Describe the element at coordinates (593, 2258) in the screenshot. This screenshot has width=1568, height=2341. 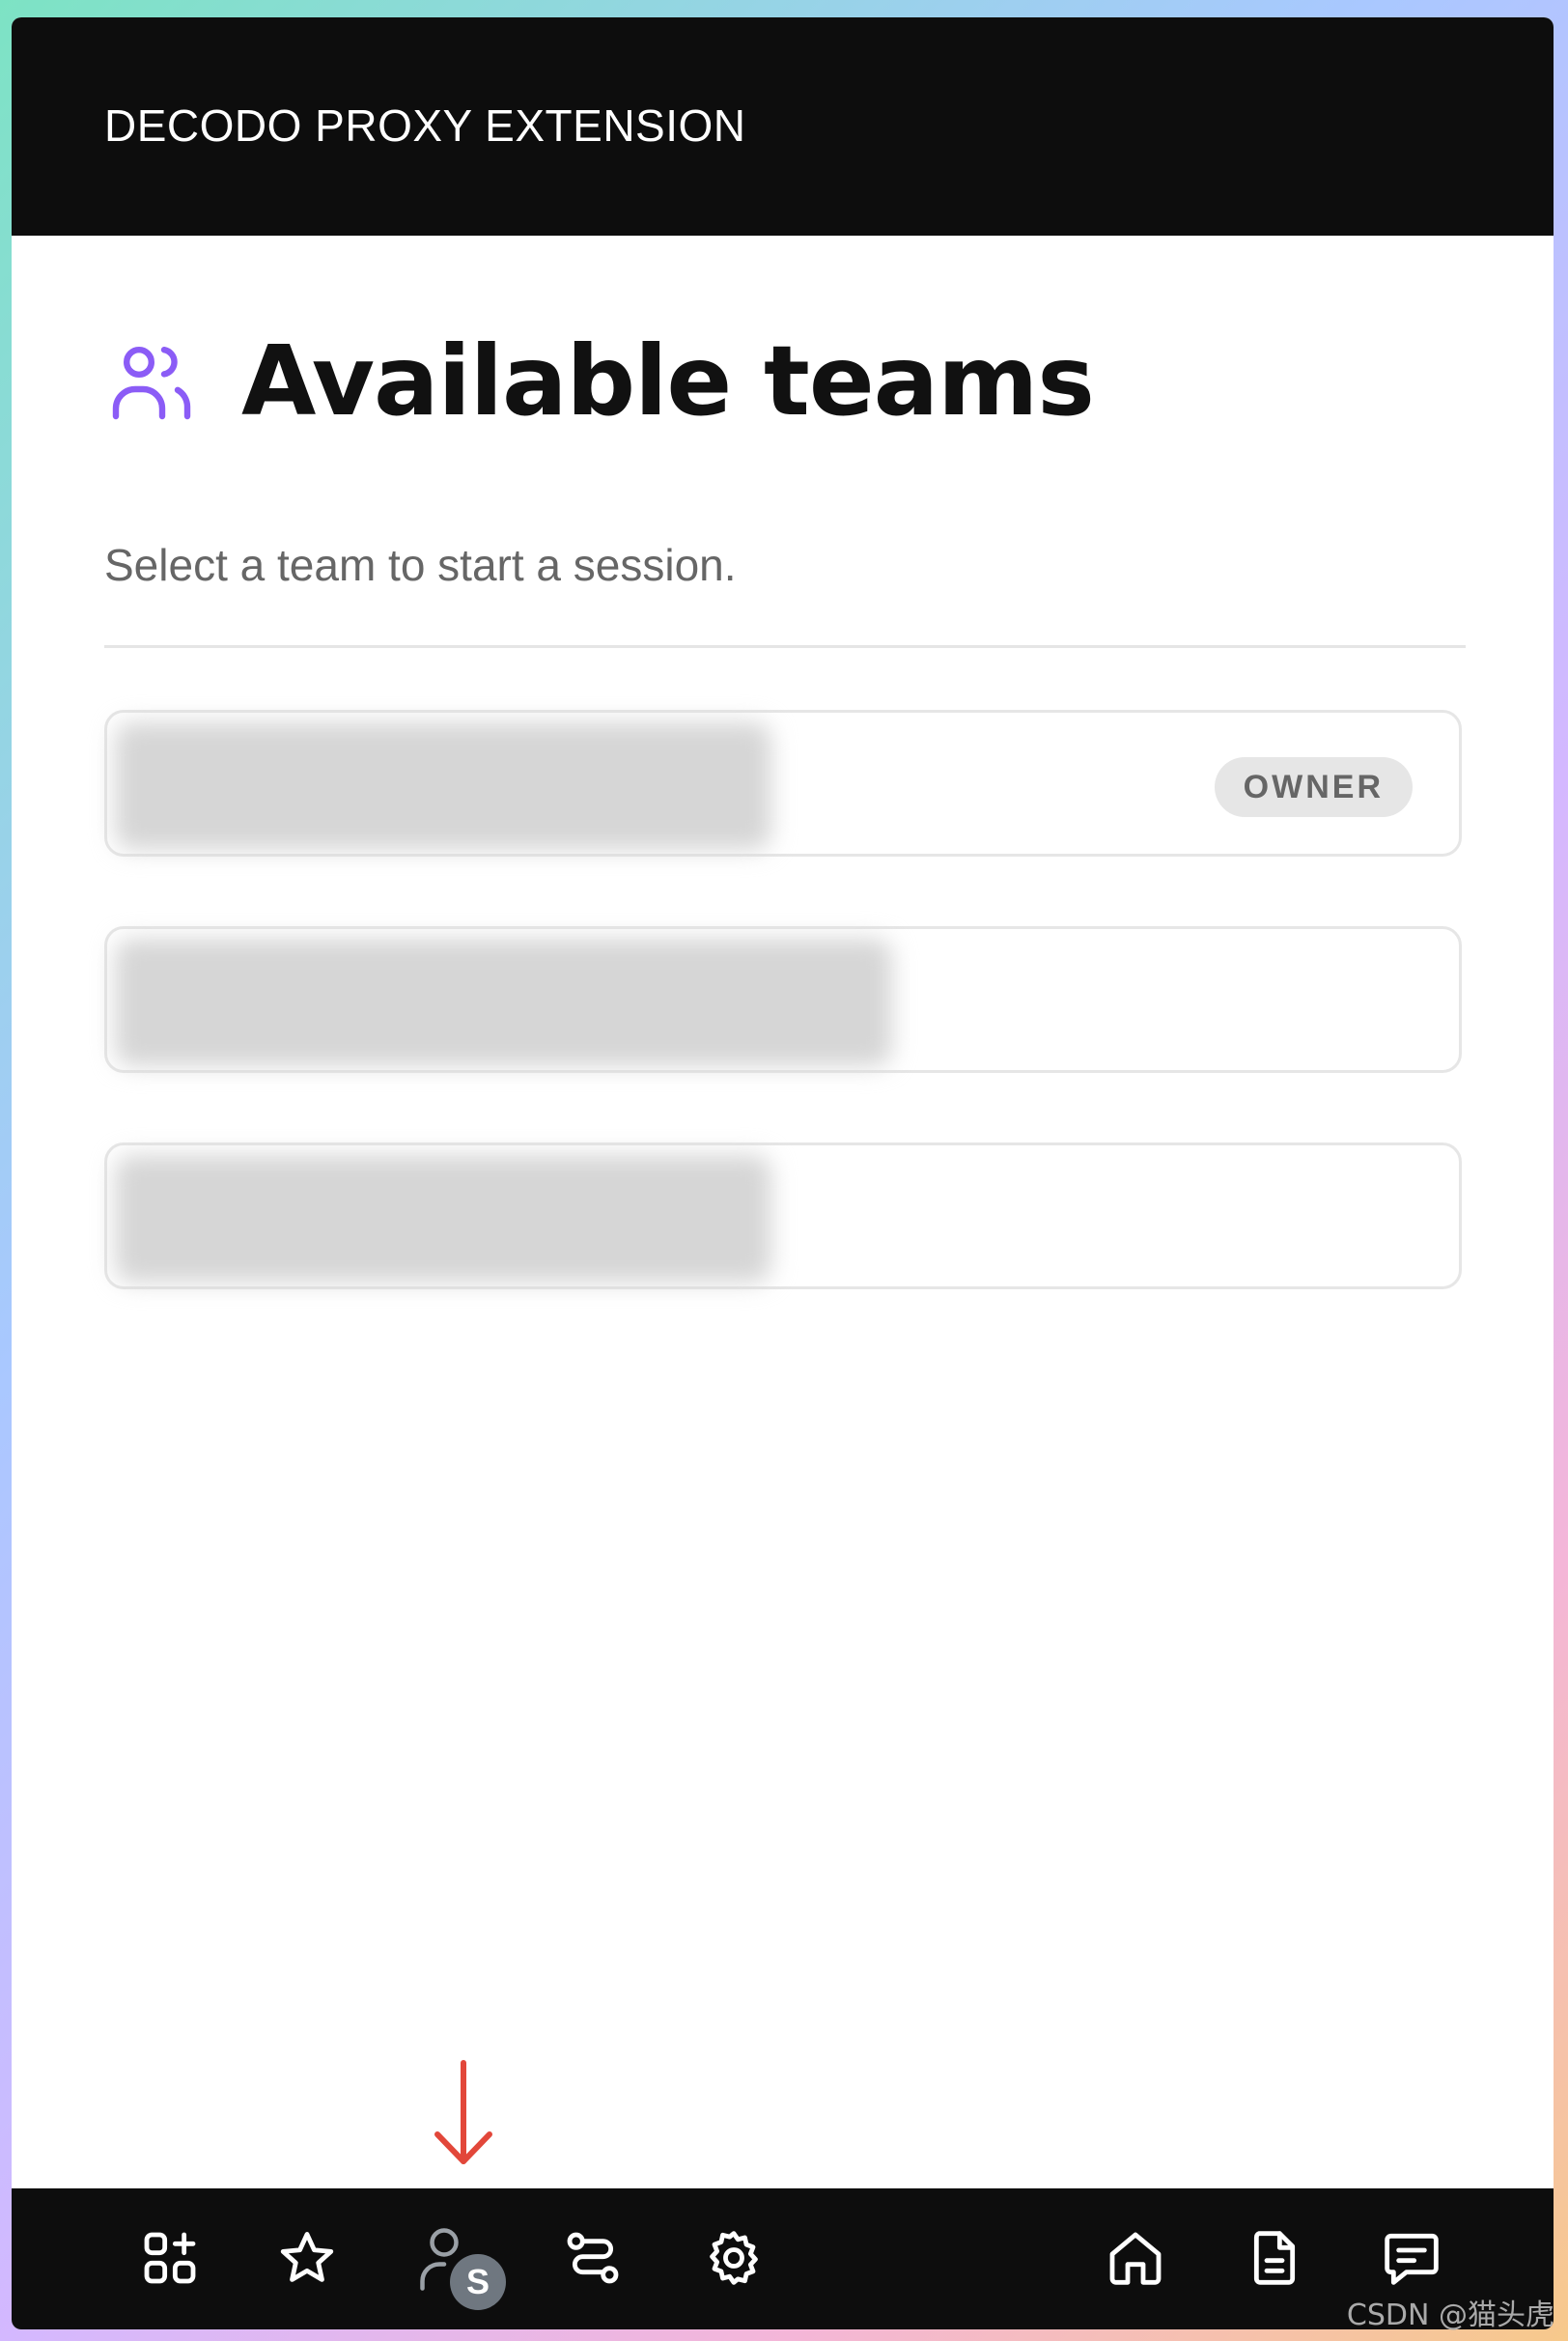
I see `route-icon` at that location.